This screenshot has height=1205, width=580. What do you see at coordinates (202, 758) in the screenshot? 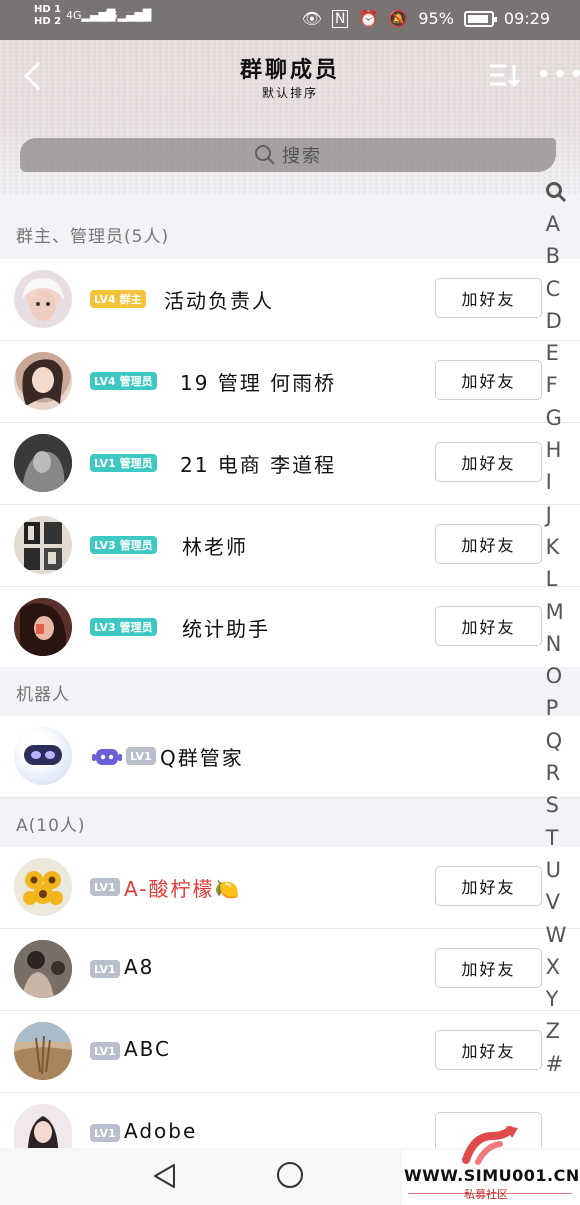
I see `robot-name: Q群管家` at bounding box center [202, 758].